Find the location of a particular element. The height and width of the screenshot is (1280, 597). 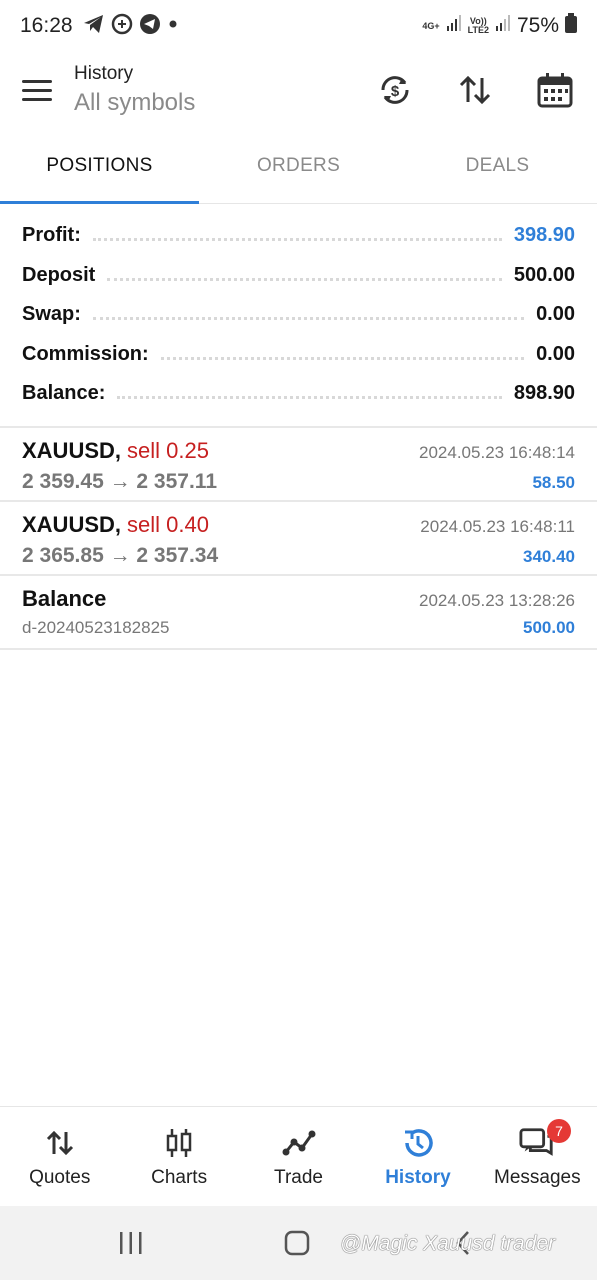

deal-profit: 58.50 is located at coordinates (553, 482).